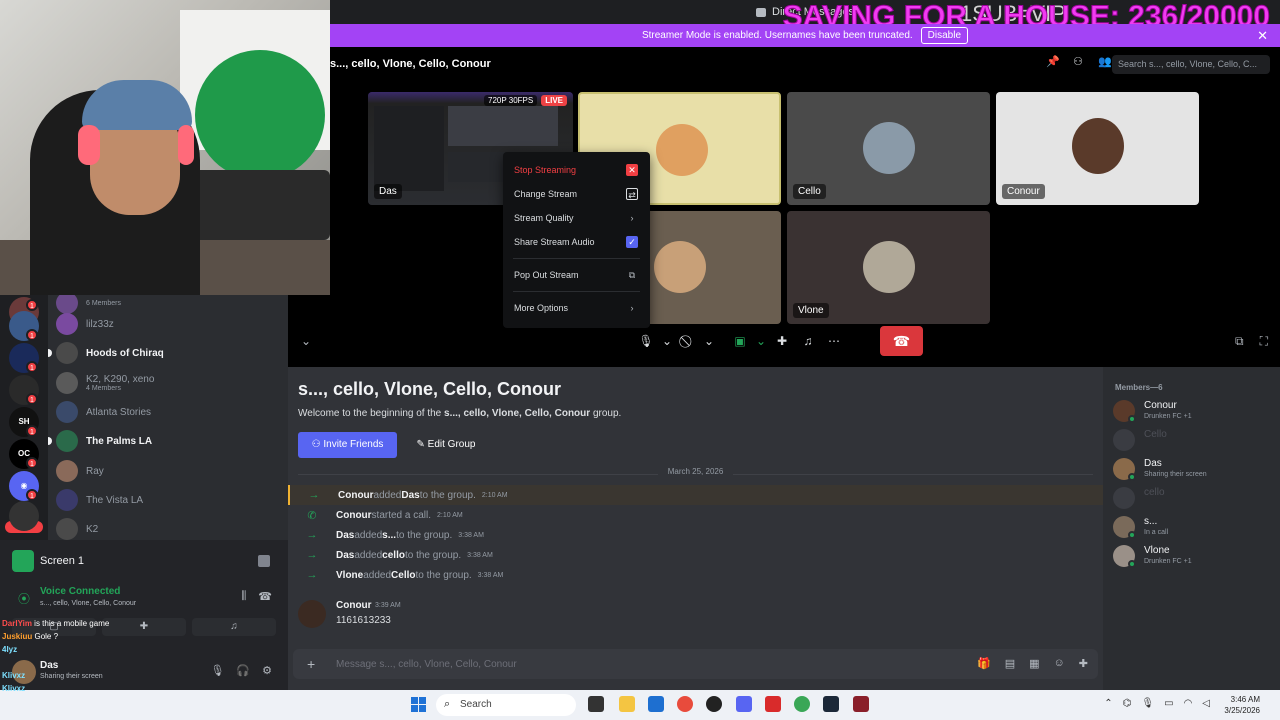  Describe the element at coordinates (688, 341) in the screenshot. I see `camera-off-icon: ⃠` at that location.